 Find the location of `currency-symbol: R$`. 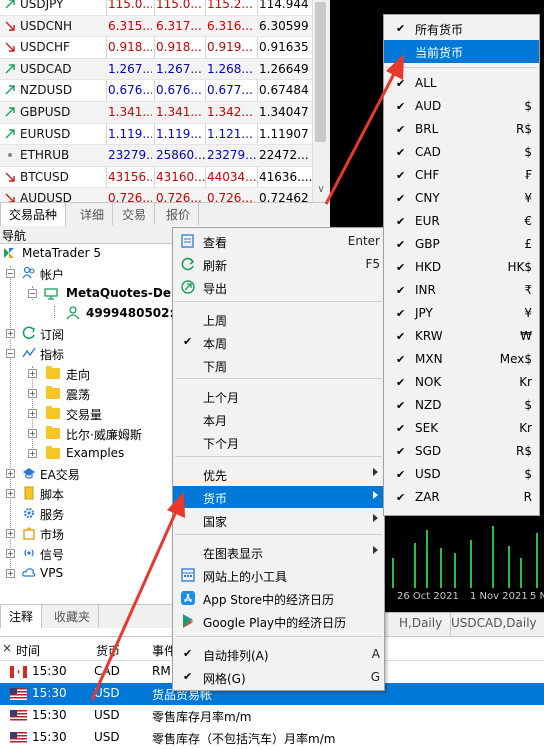

currency-symbol: R$ is located at coordinates (524, 451).